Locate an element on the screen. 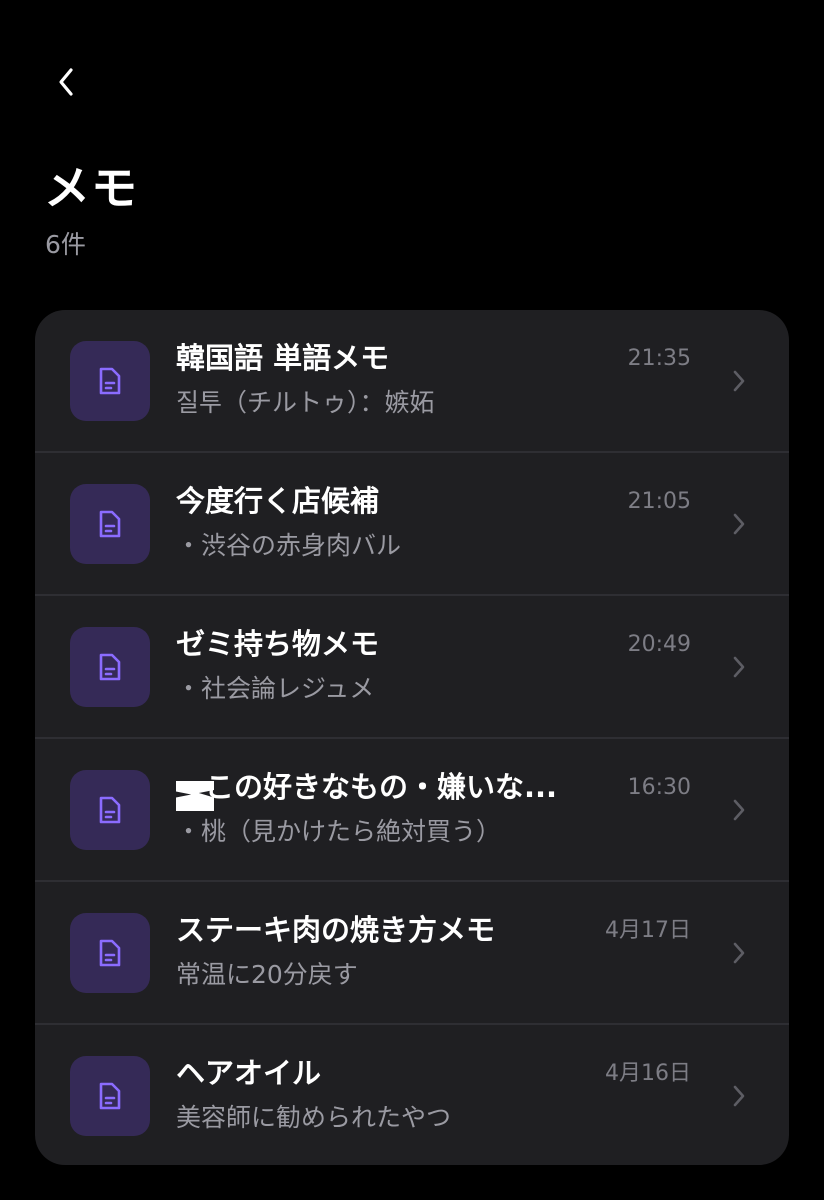 The height and width of the screenshot is (1200, 824). memo-timestamp: 20:49 is located at coordinates (659, 644).